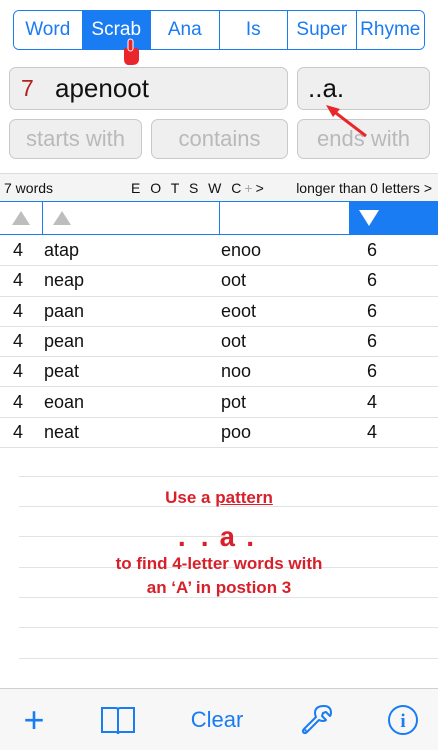 The height and width of the screenshot is (750, 438). I want to click on info-button: i, so click(403, 719).